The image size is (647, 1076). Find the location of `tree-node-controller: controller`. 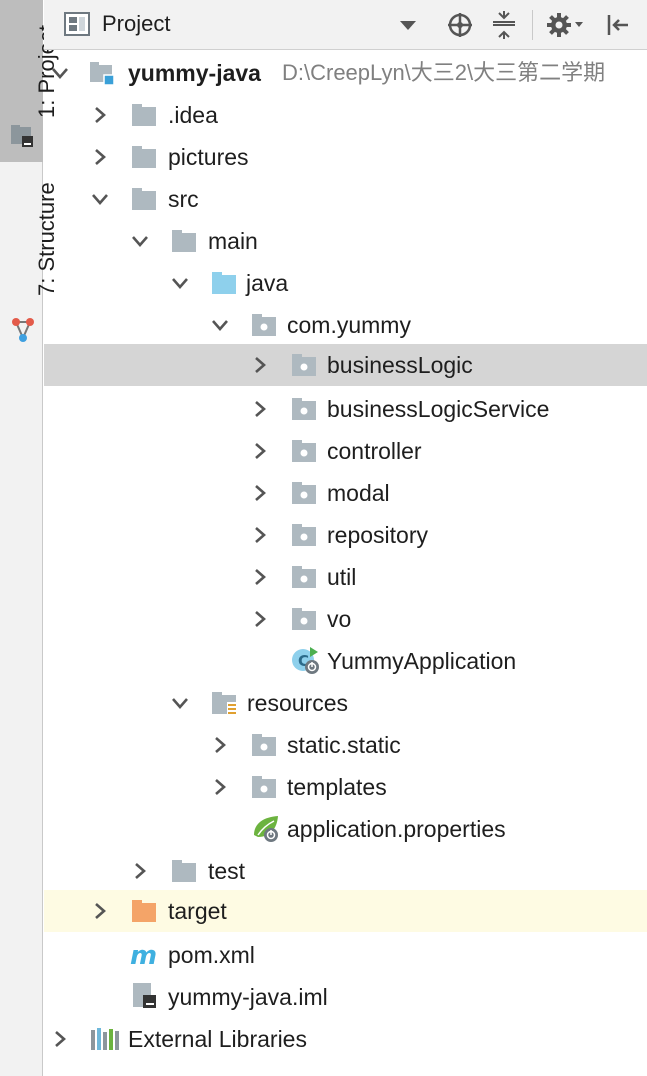

tree-node-controller: controller is located at coordinates (345, 451).